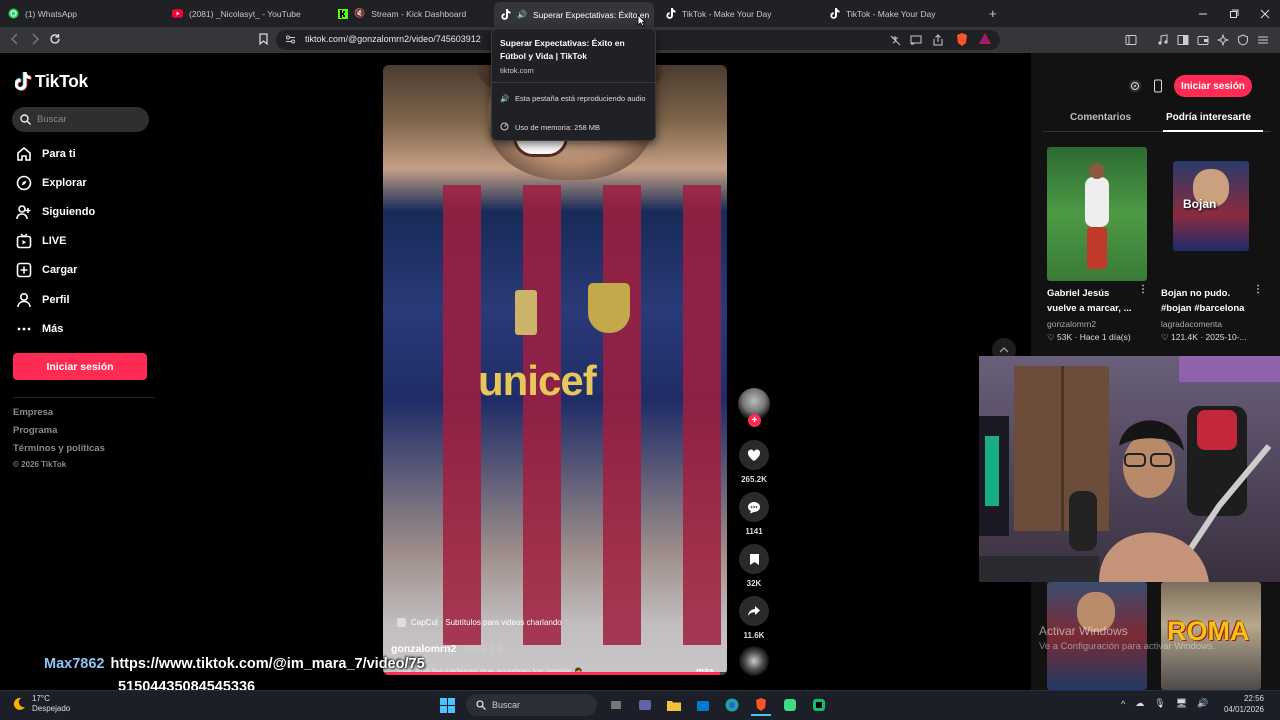  What do you see at coordinates (247, 13) in the screenshot?
I see `tab-youtube: (2081) _Nicolasyt_ - YouTube` at bounding box center [247, 13].